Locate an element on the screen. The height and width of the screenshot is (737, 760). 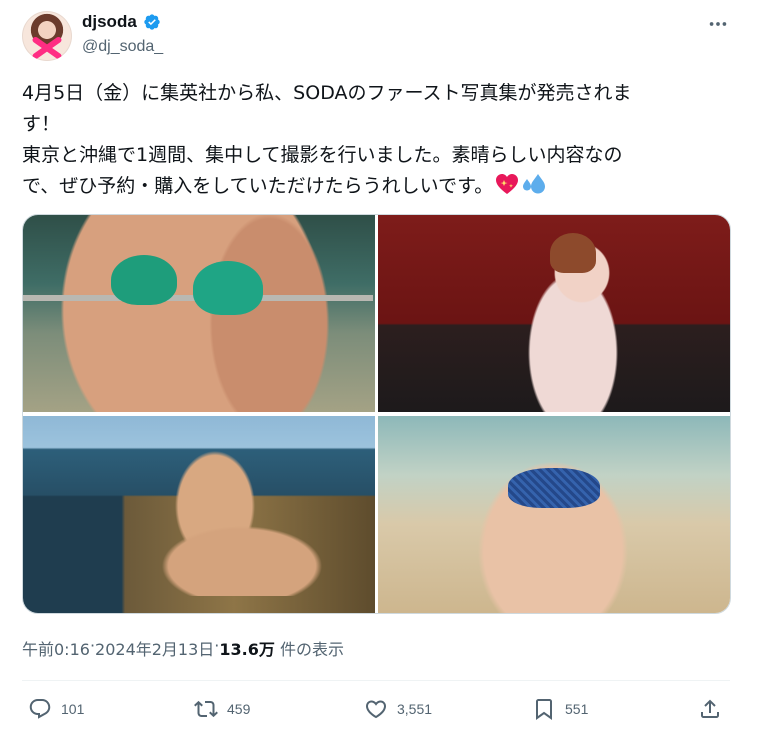
like-count: 3,551 is located at coordinates (415, 709).